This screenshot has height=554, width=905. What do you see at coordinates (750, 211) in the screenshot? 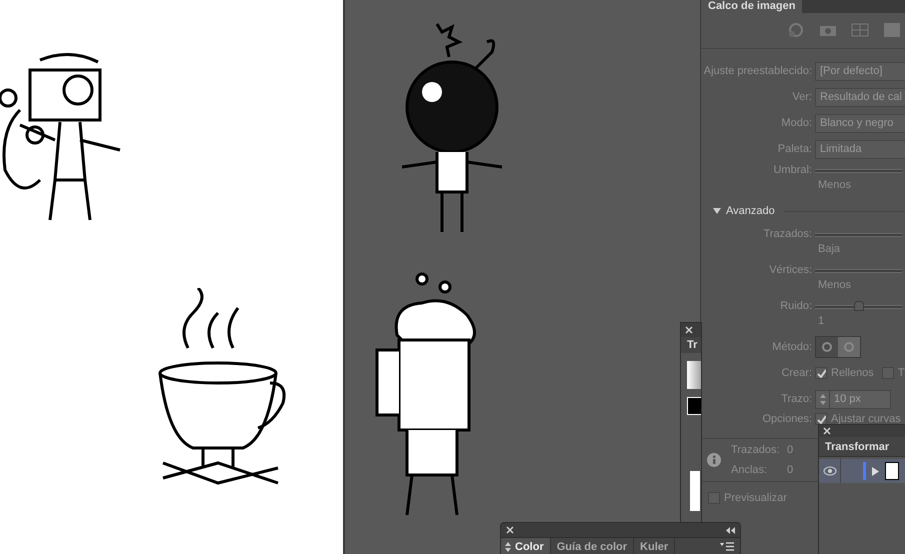
I see `section-title: Avanzado` at bounding box center [750, 211].